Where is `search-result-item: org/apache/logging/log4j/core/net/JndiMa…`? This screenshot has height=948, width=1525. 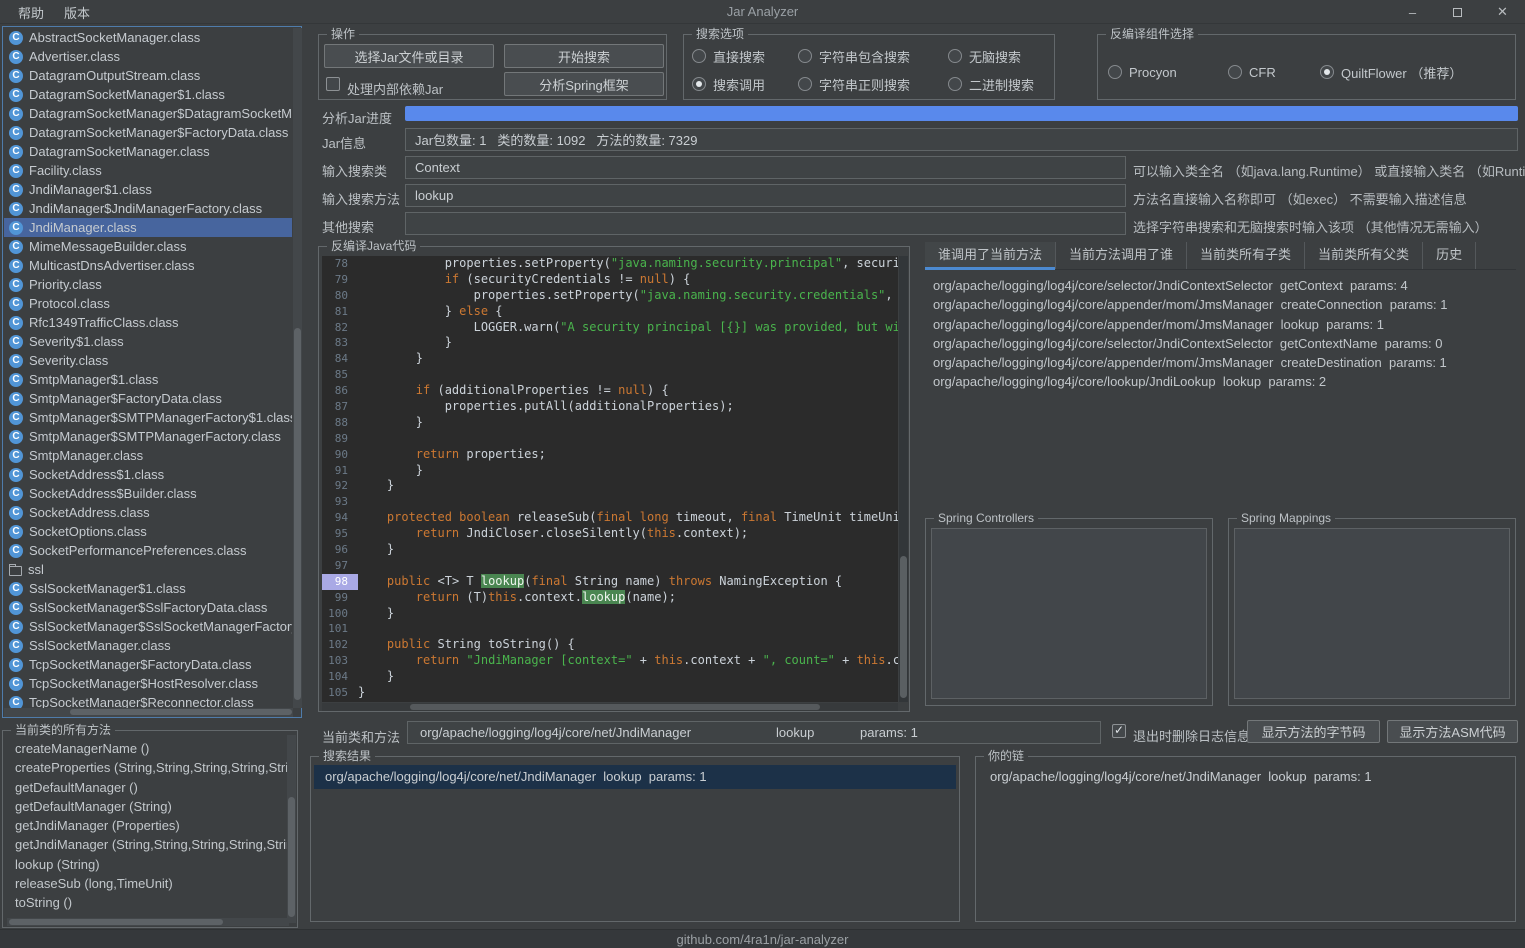
search-result-item: org/apache/logging/log4j/core/net/JndiMa… is located at coordinates (635, 777).